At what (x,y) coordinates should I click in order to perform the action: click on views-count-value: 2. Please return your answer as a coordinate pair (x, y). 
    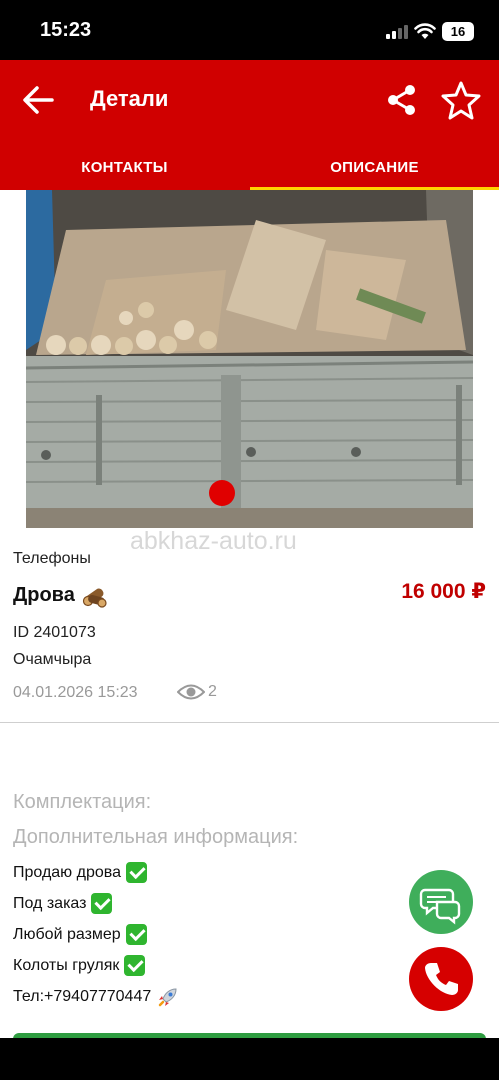
    Looking at the image, I should click on (212, 691).